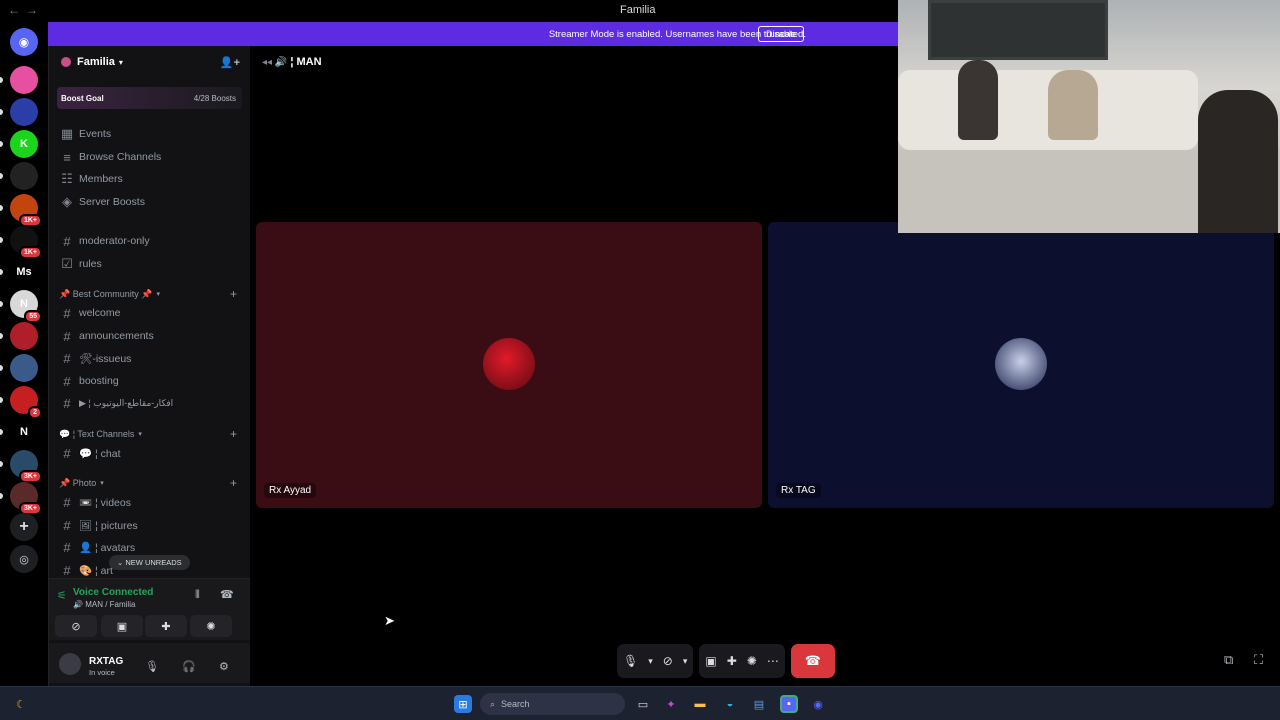  Describe the element at coordinates (24, 144) in the screenshot. I see `server-kick: K` at that location.